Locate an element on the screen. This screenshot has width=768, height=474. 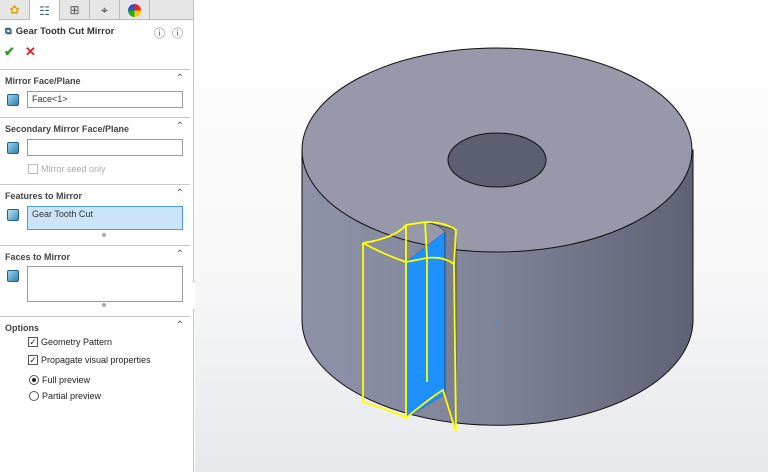
tab-display-manager is located at coordinates (135, 10).